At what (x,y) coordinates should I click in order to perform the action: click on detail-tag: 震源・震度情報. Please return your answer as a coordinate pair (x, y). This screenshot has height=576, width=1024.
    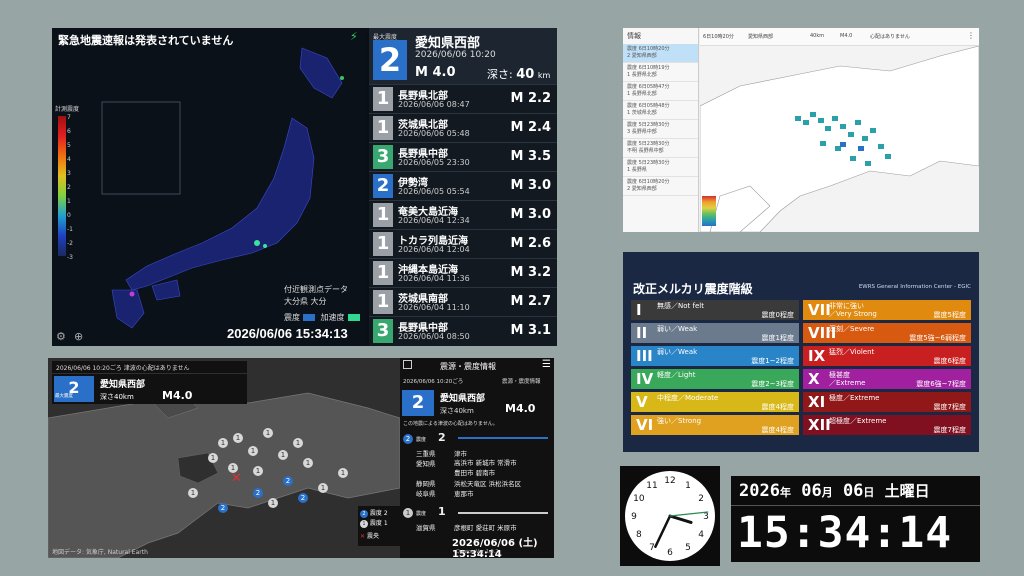
    Looking at the image, I should click on (521, 382).